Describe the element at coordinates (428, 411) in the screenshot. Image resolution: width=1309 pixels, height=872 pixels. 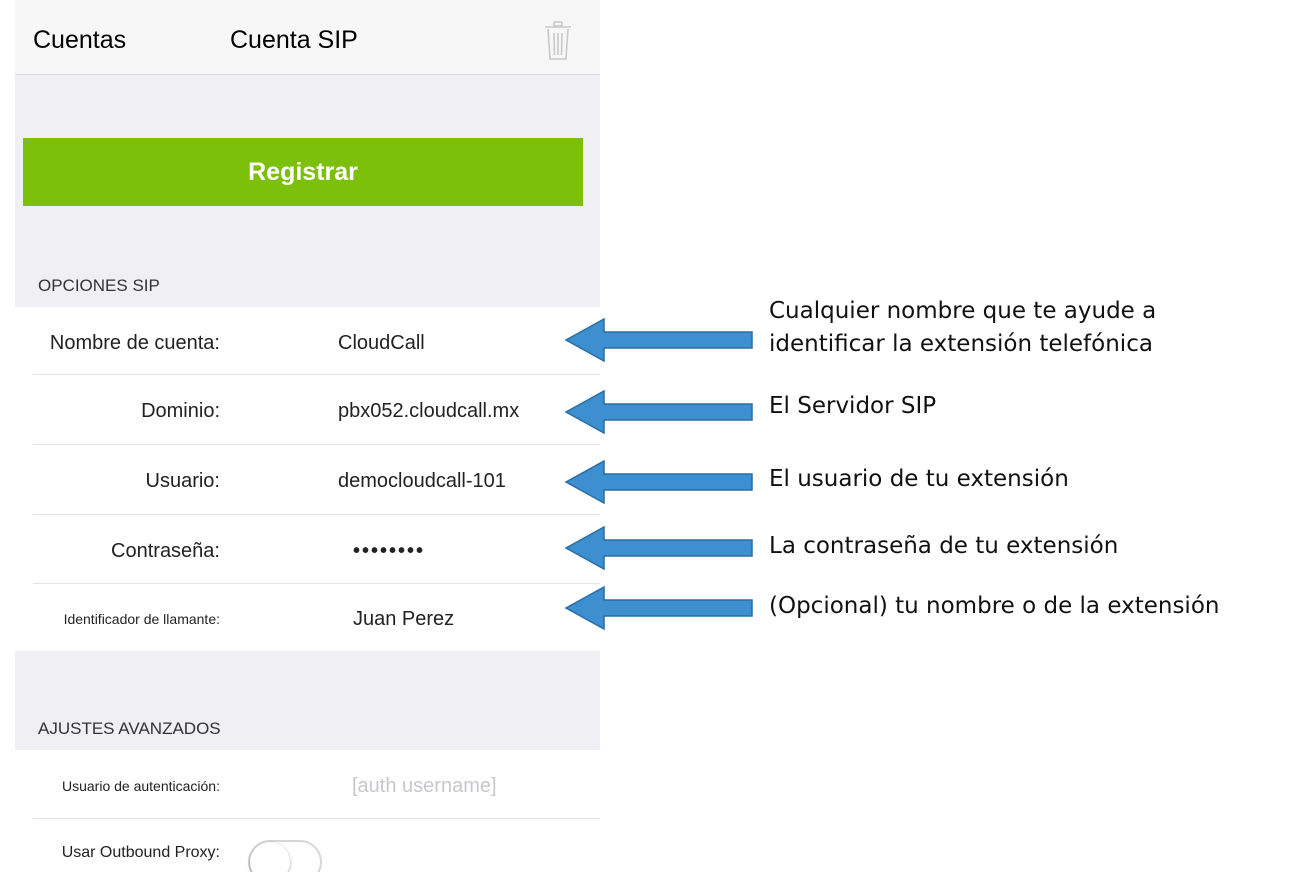
I see `domain-field: pbx052.cloudcall.mx` at that location.